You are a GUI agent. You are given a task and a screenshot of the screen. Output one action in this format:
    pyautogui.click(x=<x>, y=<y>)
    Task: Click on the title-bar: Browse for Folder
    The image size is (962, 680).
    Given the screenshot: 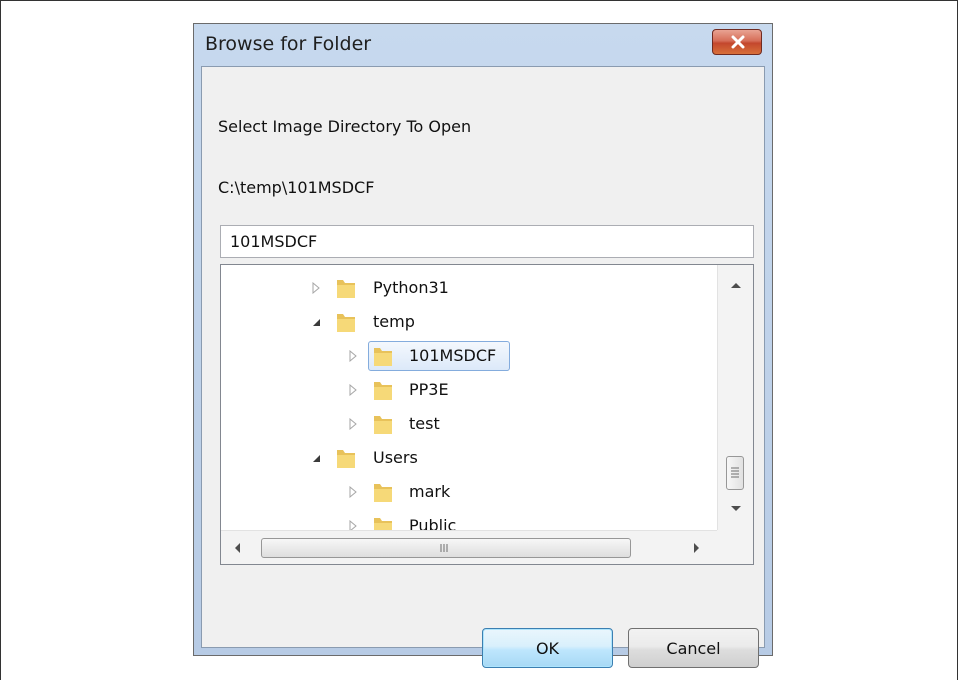 What is the action you would take?
    pyautogui.click(x=483, y=45)
    